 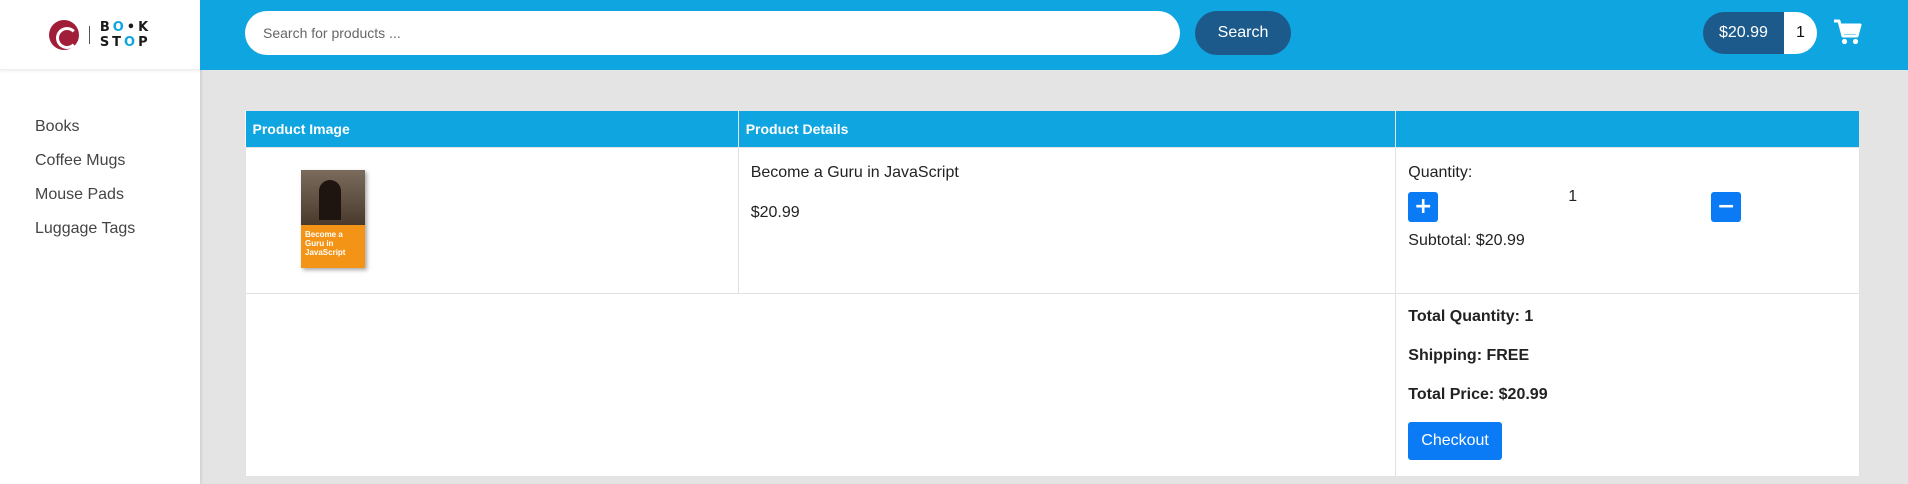 I want to click on sidebar-item-books: Books, so click(x=100, y=127).